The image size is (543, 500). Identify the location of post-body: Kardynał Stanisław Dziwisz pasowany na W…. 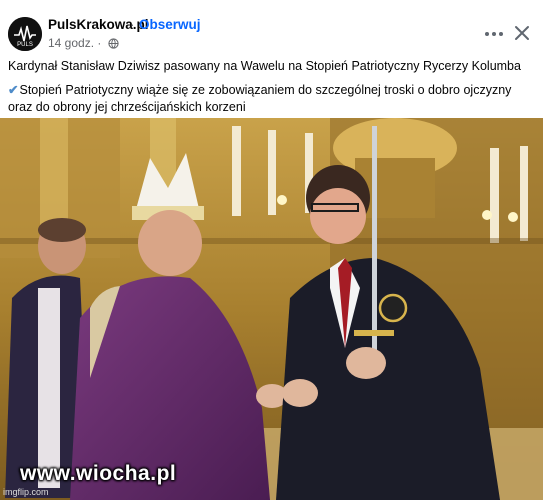
(273, 90).